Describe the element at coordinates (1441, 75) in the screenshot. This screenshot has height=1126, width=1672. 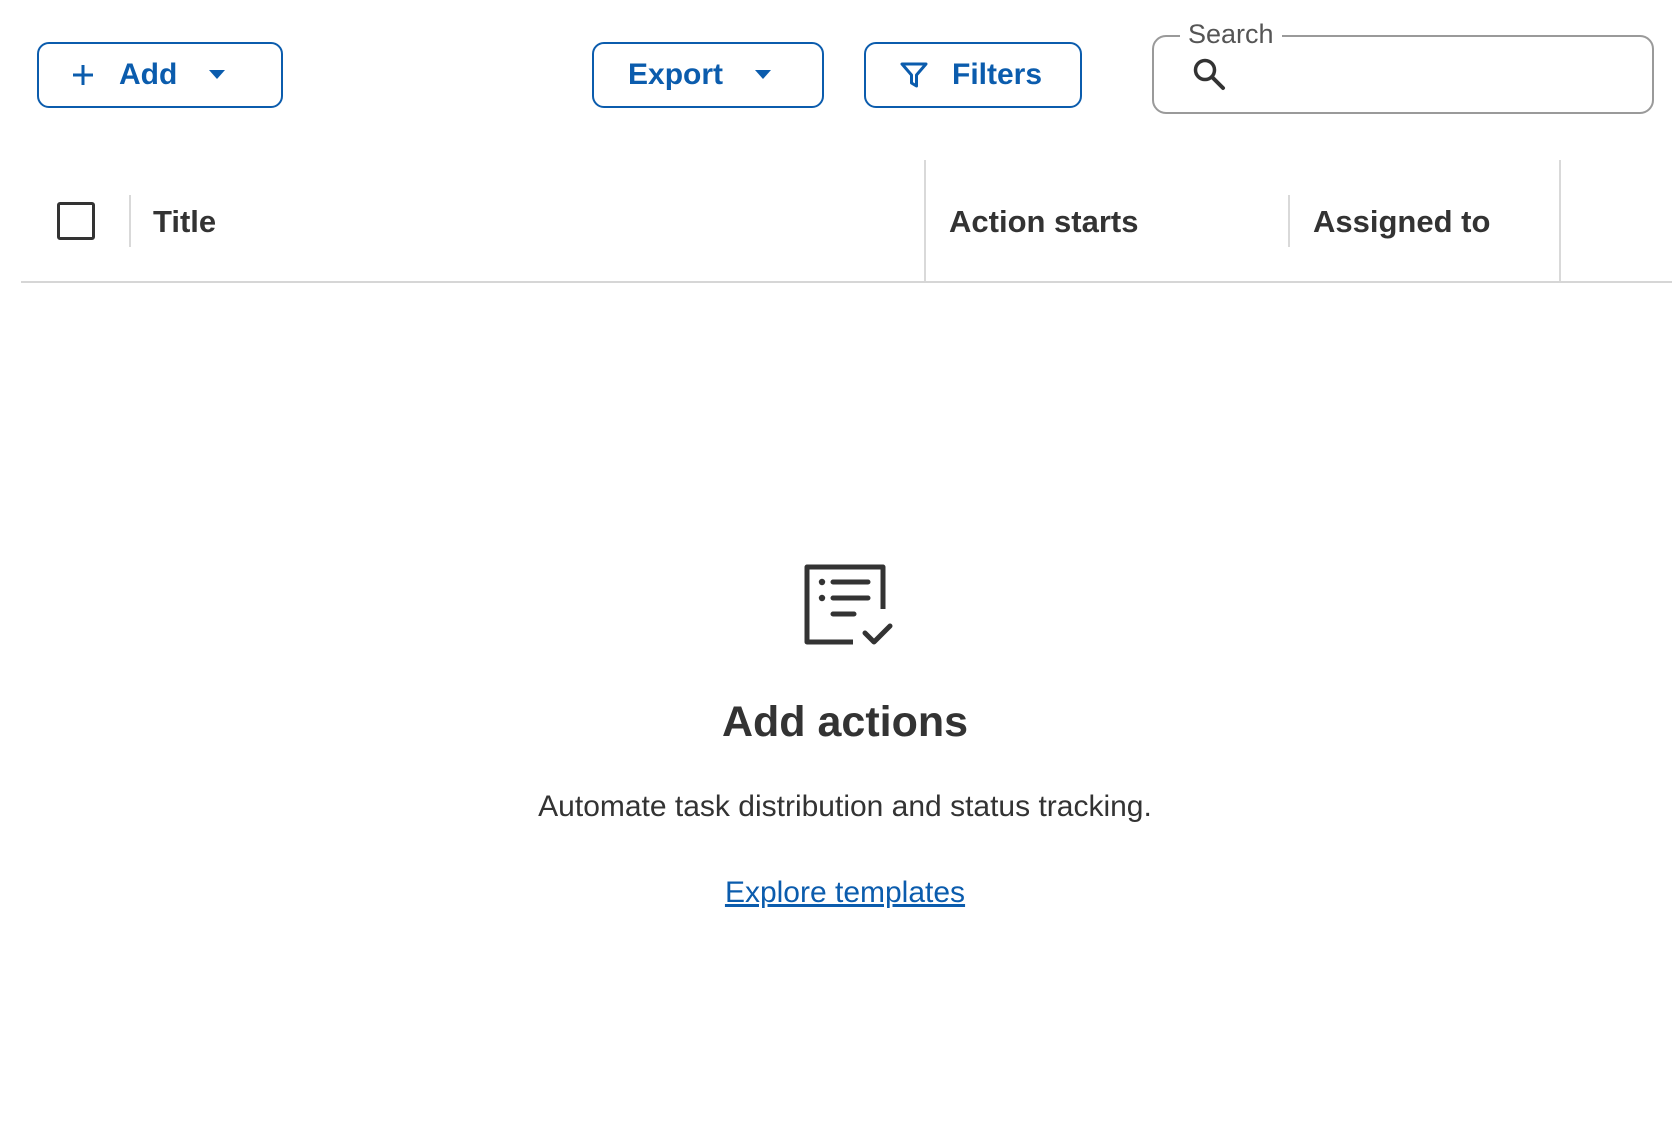
I see `search-input` at that location.